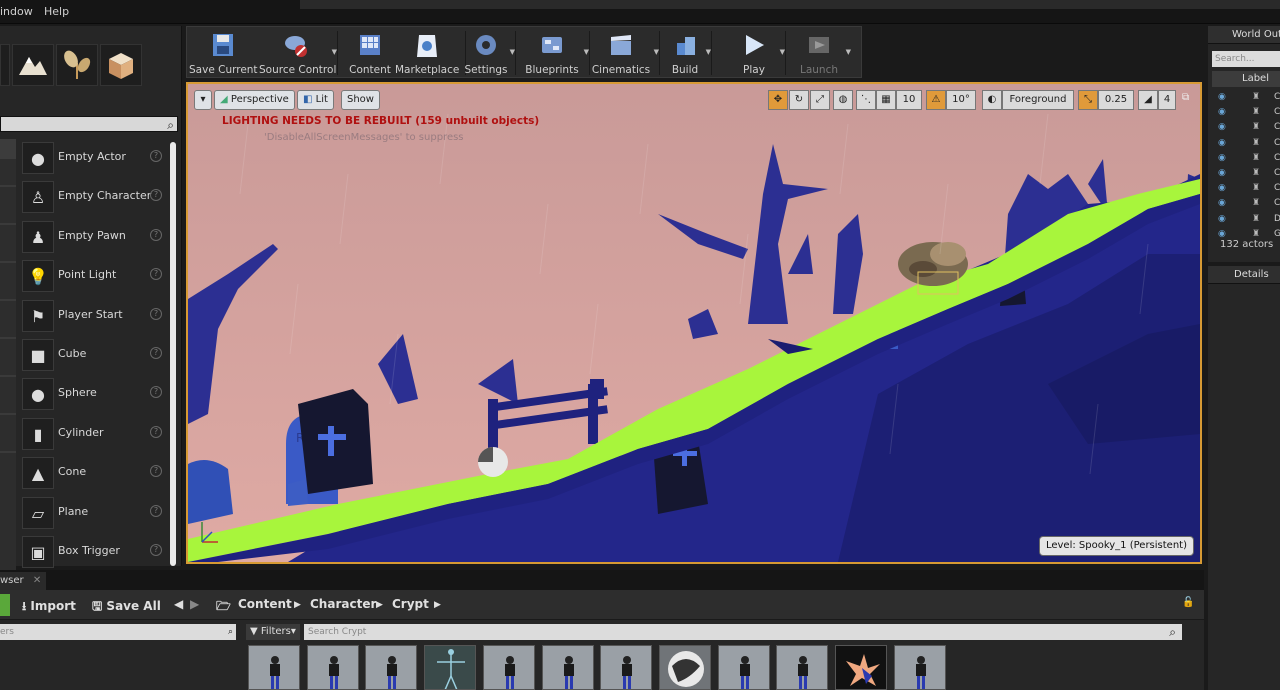  Describe the element at coordinates (33, 65) in the screenshot. I see `mode-tab-paint` at that location.